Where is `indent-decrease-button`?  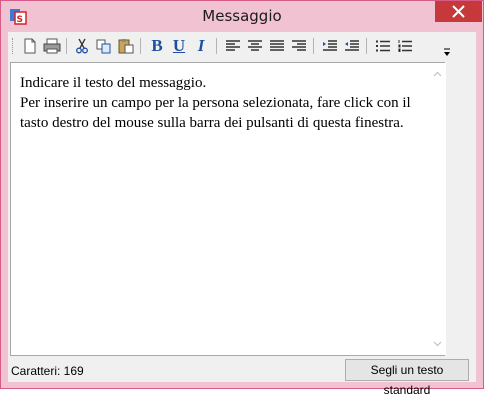 indent-decrease-button is located at coordinates (352, 46).